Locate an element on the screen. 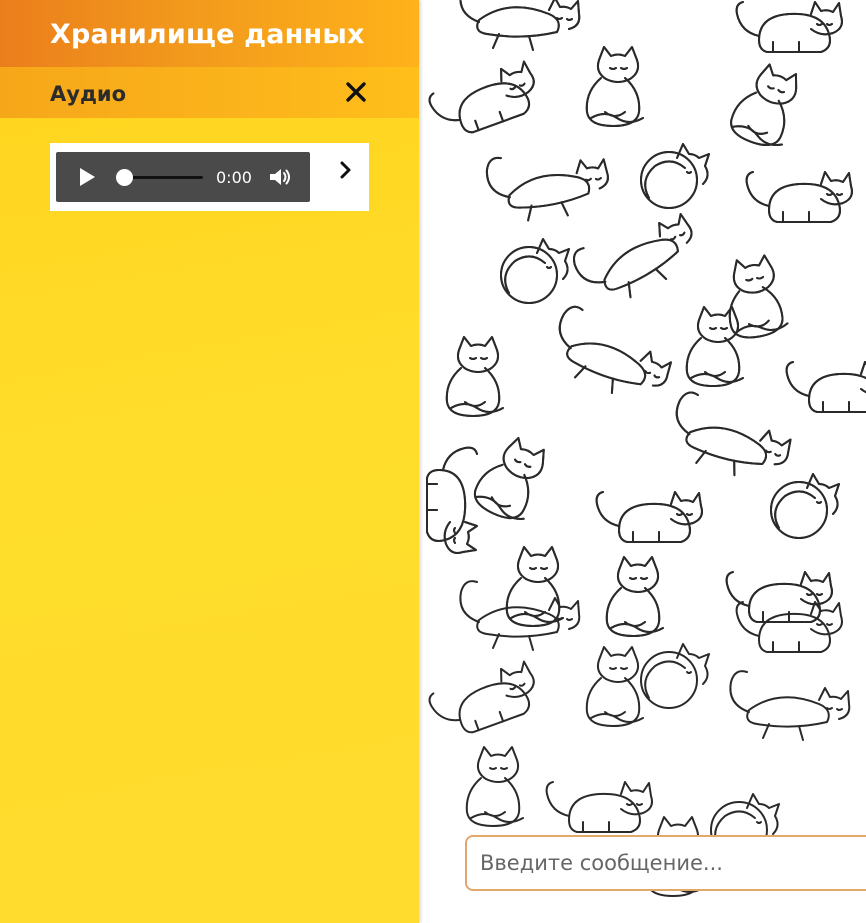 The height and width of the screenshot is (923, 866). play-button is located at coordinates (87, 177).